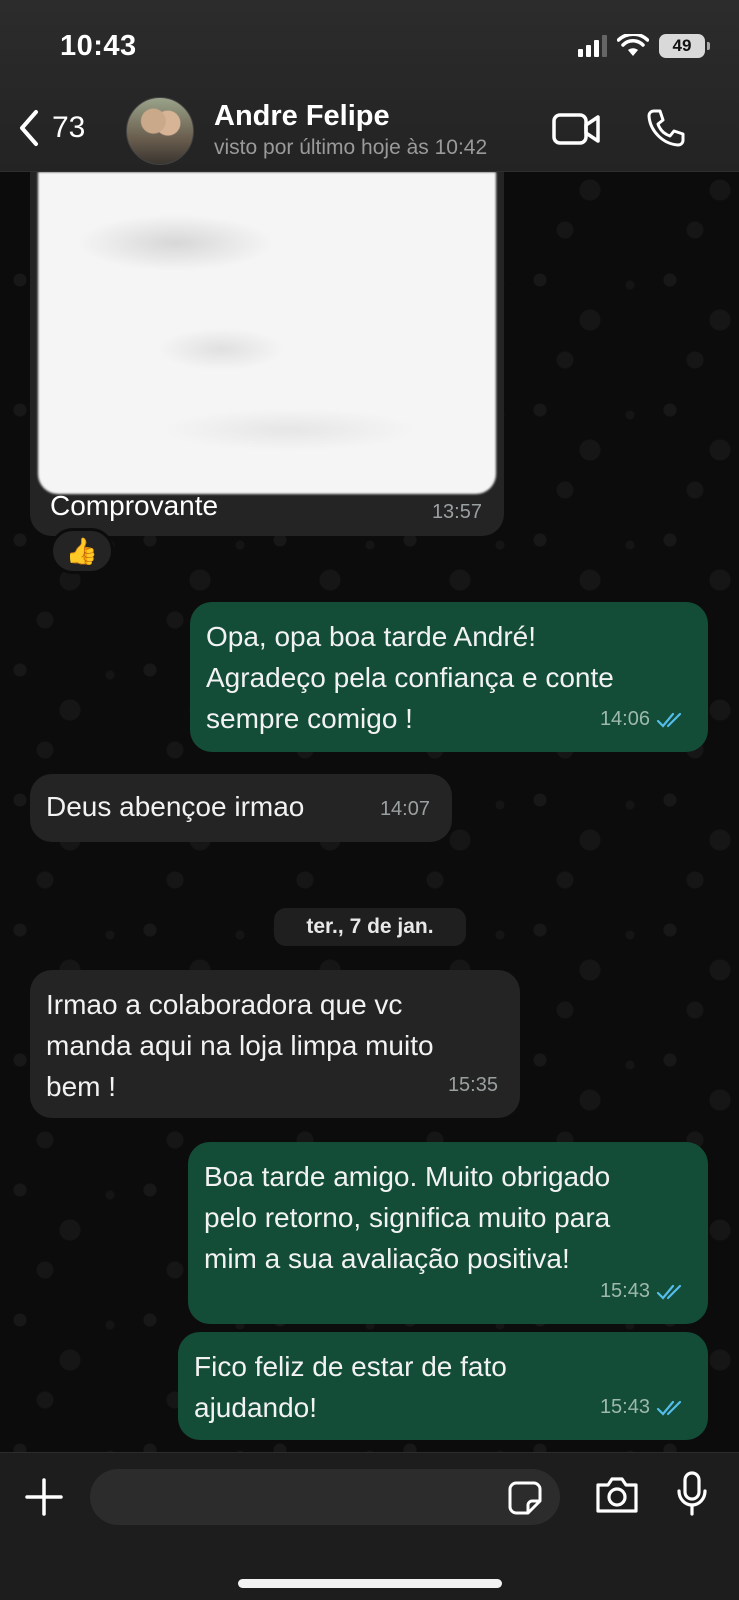  I want to click on microphone-icon, so click(692, 1493).